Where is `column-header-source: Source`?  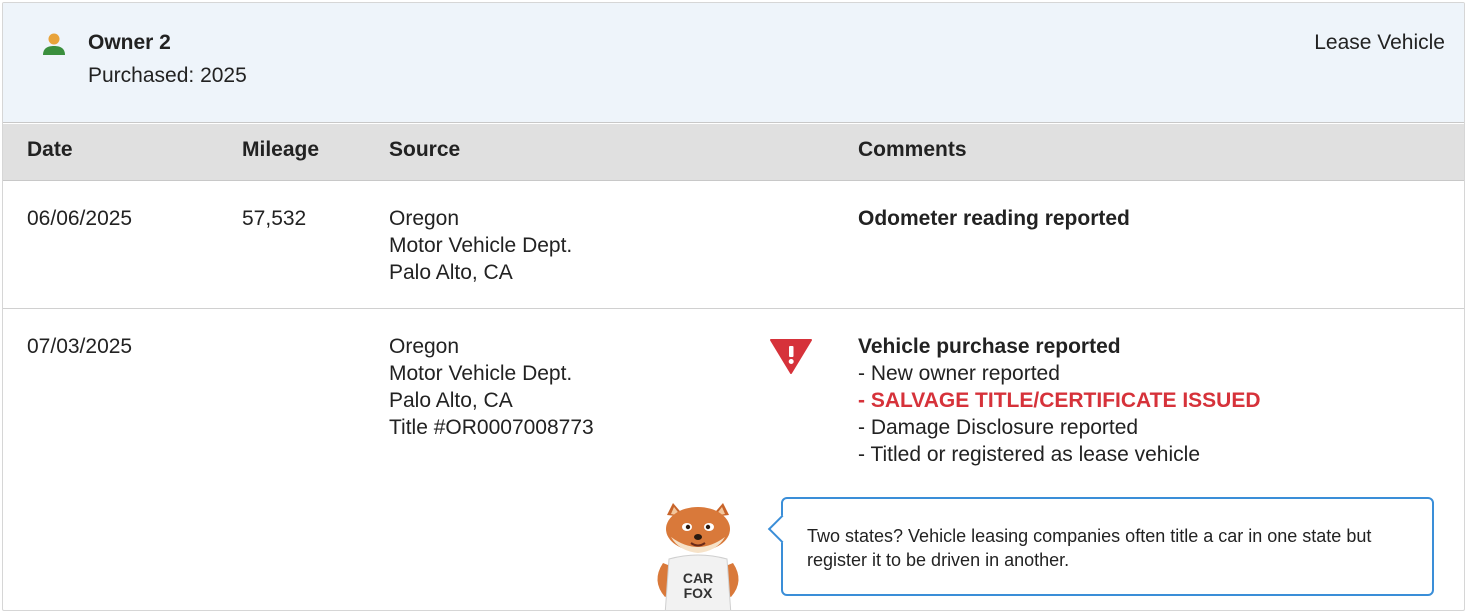 column-header-source: Source is located at coordinates (425, 149).